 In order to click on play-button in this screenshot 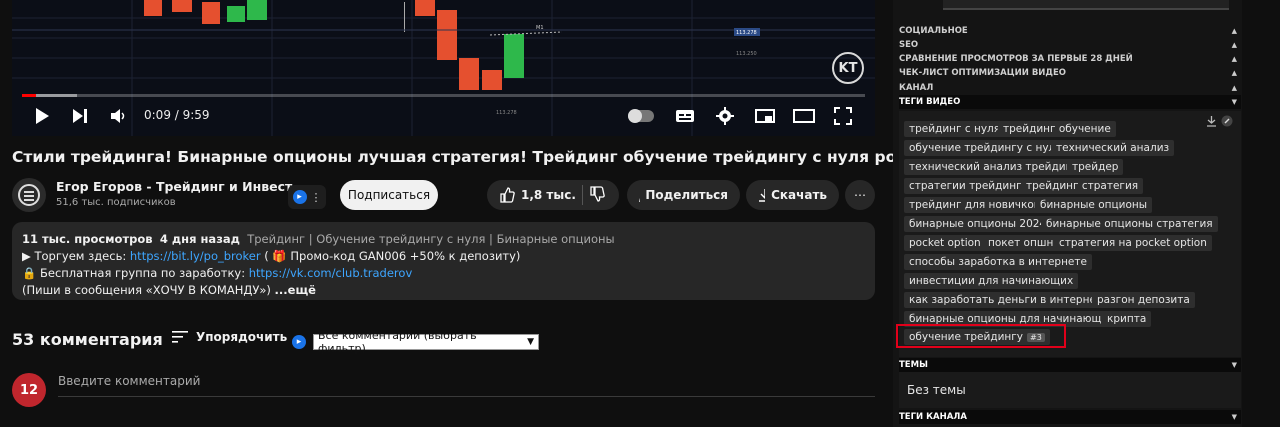, I will do `click(42, 116)`.